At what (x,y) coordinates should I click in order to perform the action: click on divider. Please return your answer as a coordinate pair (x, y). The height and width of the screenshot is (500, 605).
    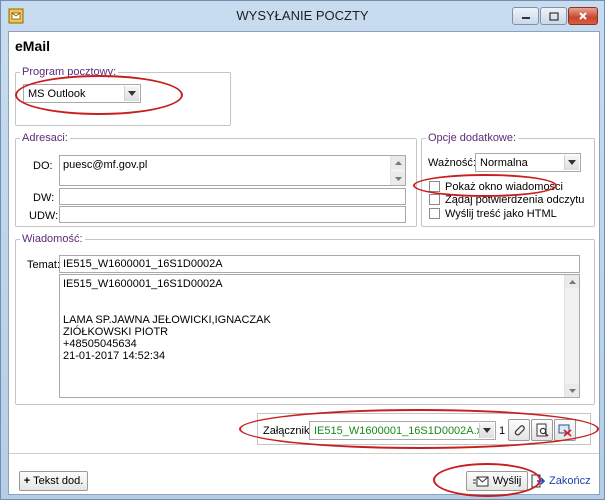
    Looking at the image, I should click on (304, 453).